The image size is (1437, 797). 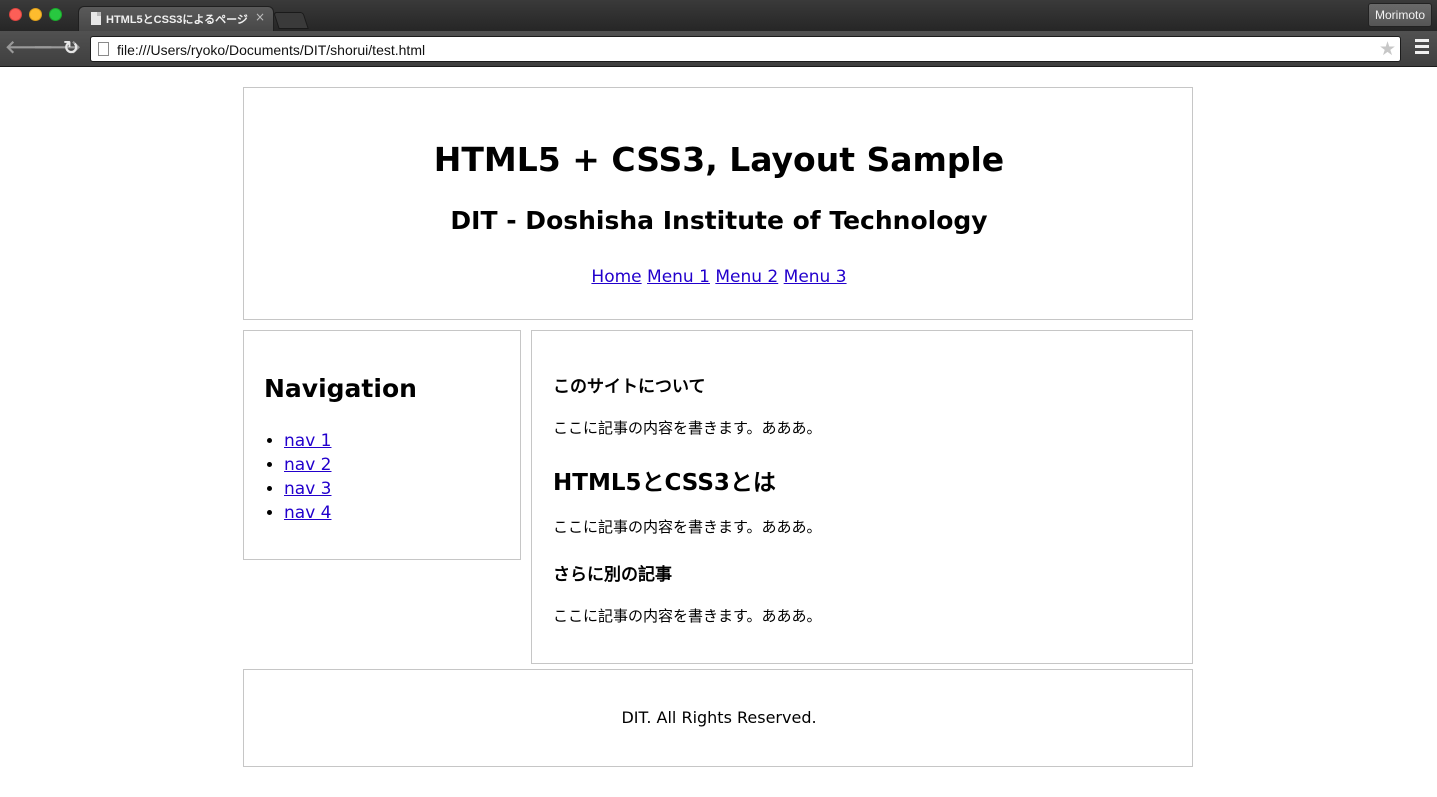 I want to click on new-tab-button, so click(x=291, y=20).